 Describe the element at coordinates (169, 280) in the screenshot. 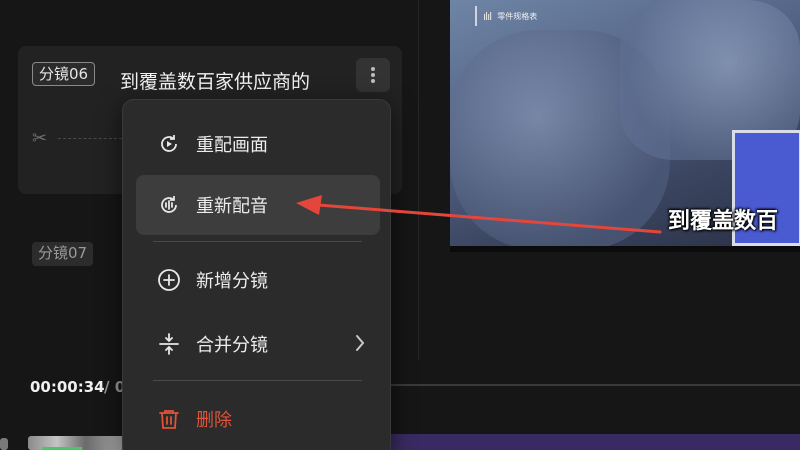

I see `add-circle-icon` at that location.